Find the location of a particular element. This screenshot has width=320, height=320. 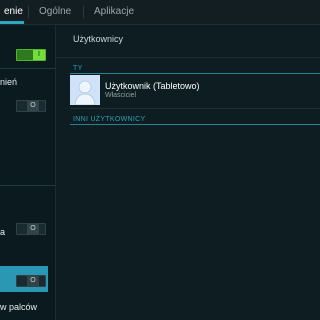

user-avatar-icon is located at coordinates (85, 90).